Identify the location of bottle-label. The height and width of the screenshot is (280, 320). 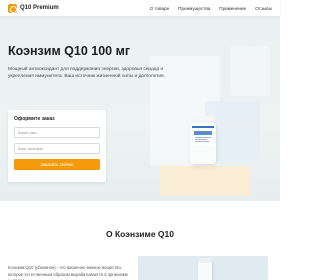
(203, 135).